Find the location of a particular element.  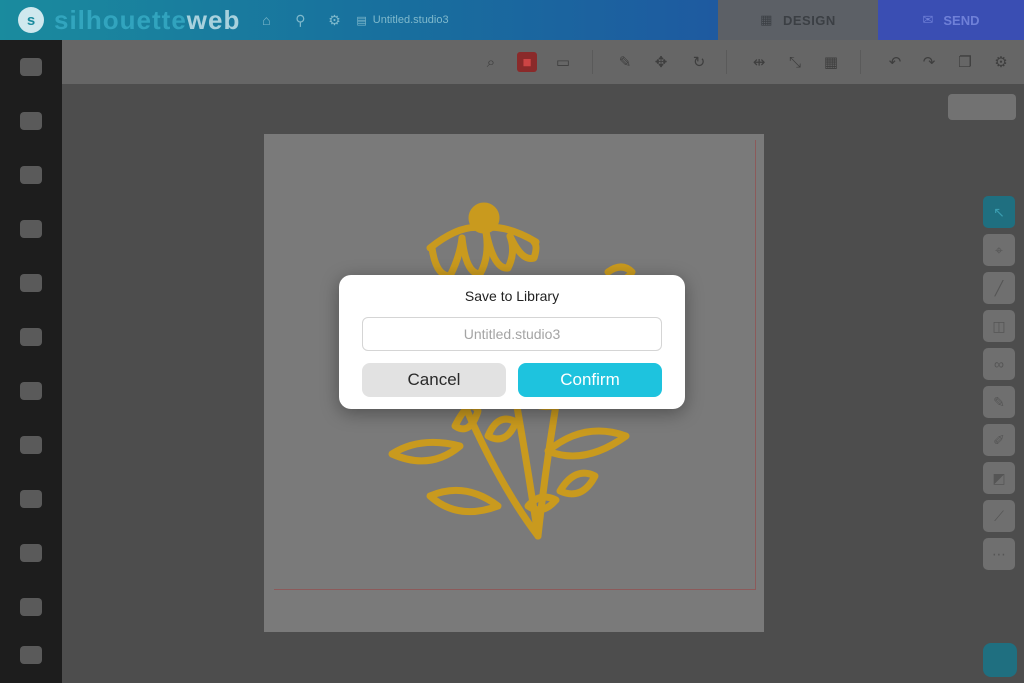

grid-icon: ▦ is located at coordinates (831, 62).